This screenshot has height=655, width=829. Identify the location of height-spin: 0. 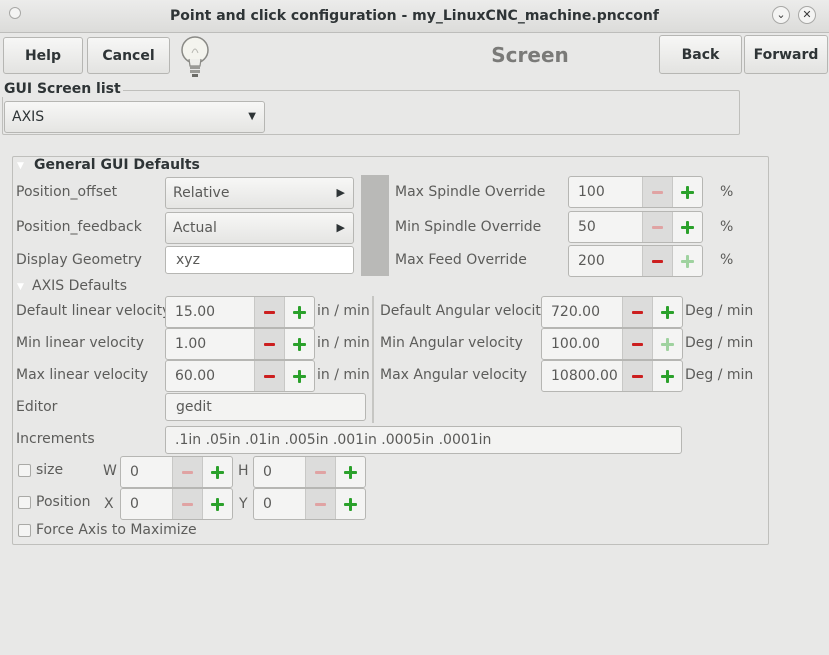
(309, 472).